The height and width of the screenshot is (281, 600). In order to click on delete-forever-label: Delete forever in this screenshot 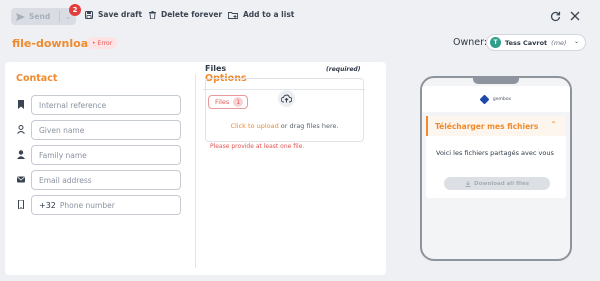, I will do `click(192, 14)`.